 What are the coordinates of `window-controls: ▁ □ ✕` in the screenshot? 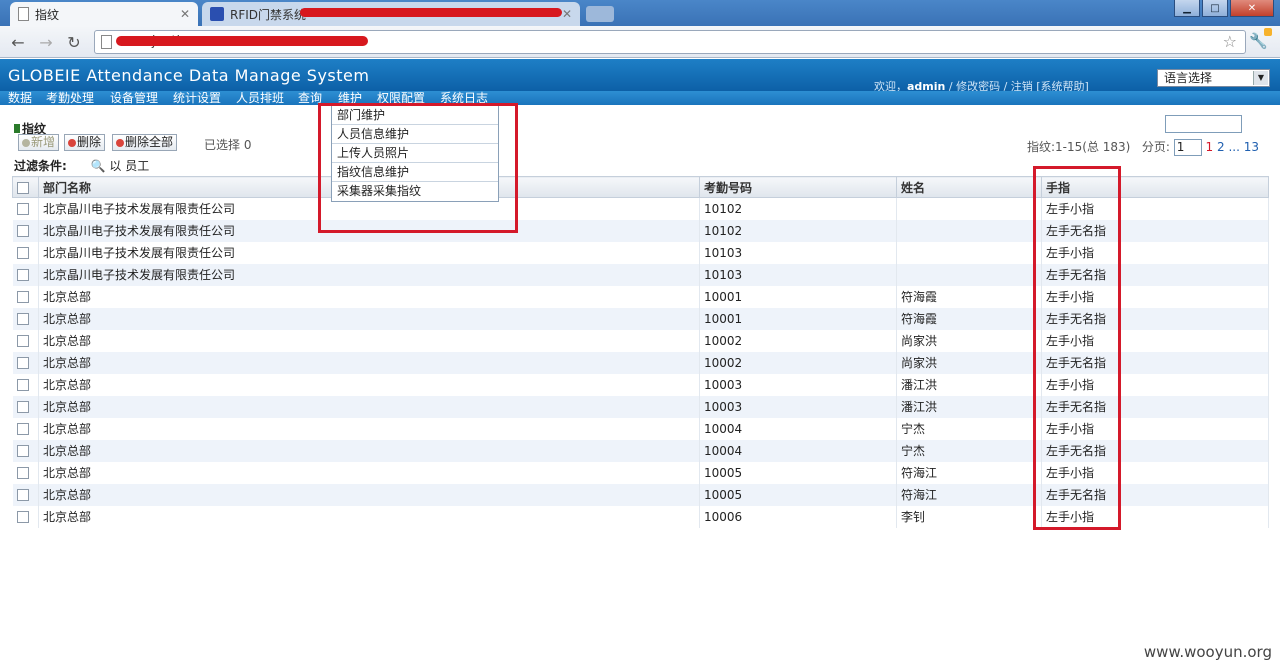 It's located at (1224, 8).